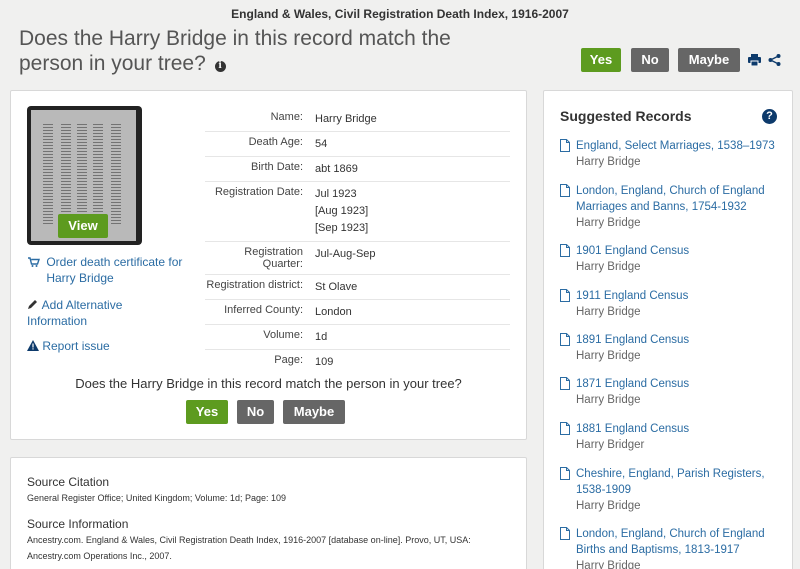 This screenshot has width=800, height=569. What do you see at coordinates (75, 346) in the screenshot?
I see `report-issue-label: Report issue` at bounding box center [75, 346].